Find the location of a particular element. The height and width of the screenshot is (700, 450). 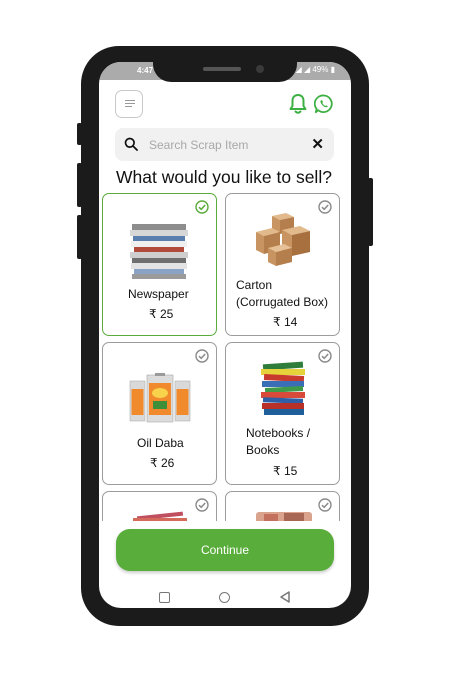

whatsapp-icon is located at coordinates (324, 104).